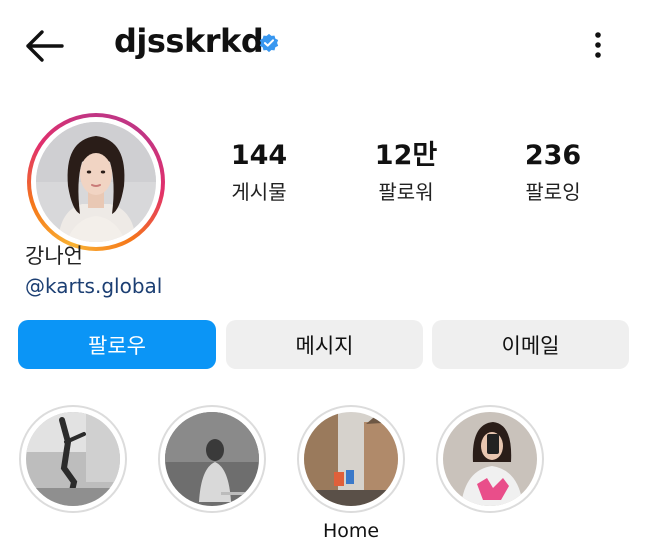 This screenshot has height=560, width=648. Describe the element at coordinates (351, 531) in the screenshot. I see `highlight-label: Home` at that location.